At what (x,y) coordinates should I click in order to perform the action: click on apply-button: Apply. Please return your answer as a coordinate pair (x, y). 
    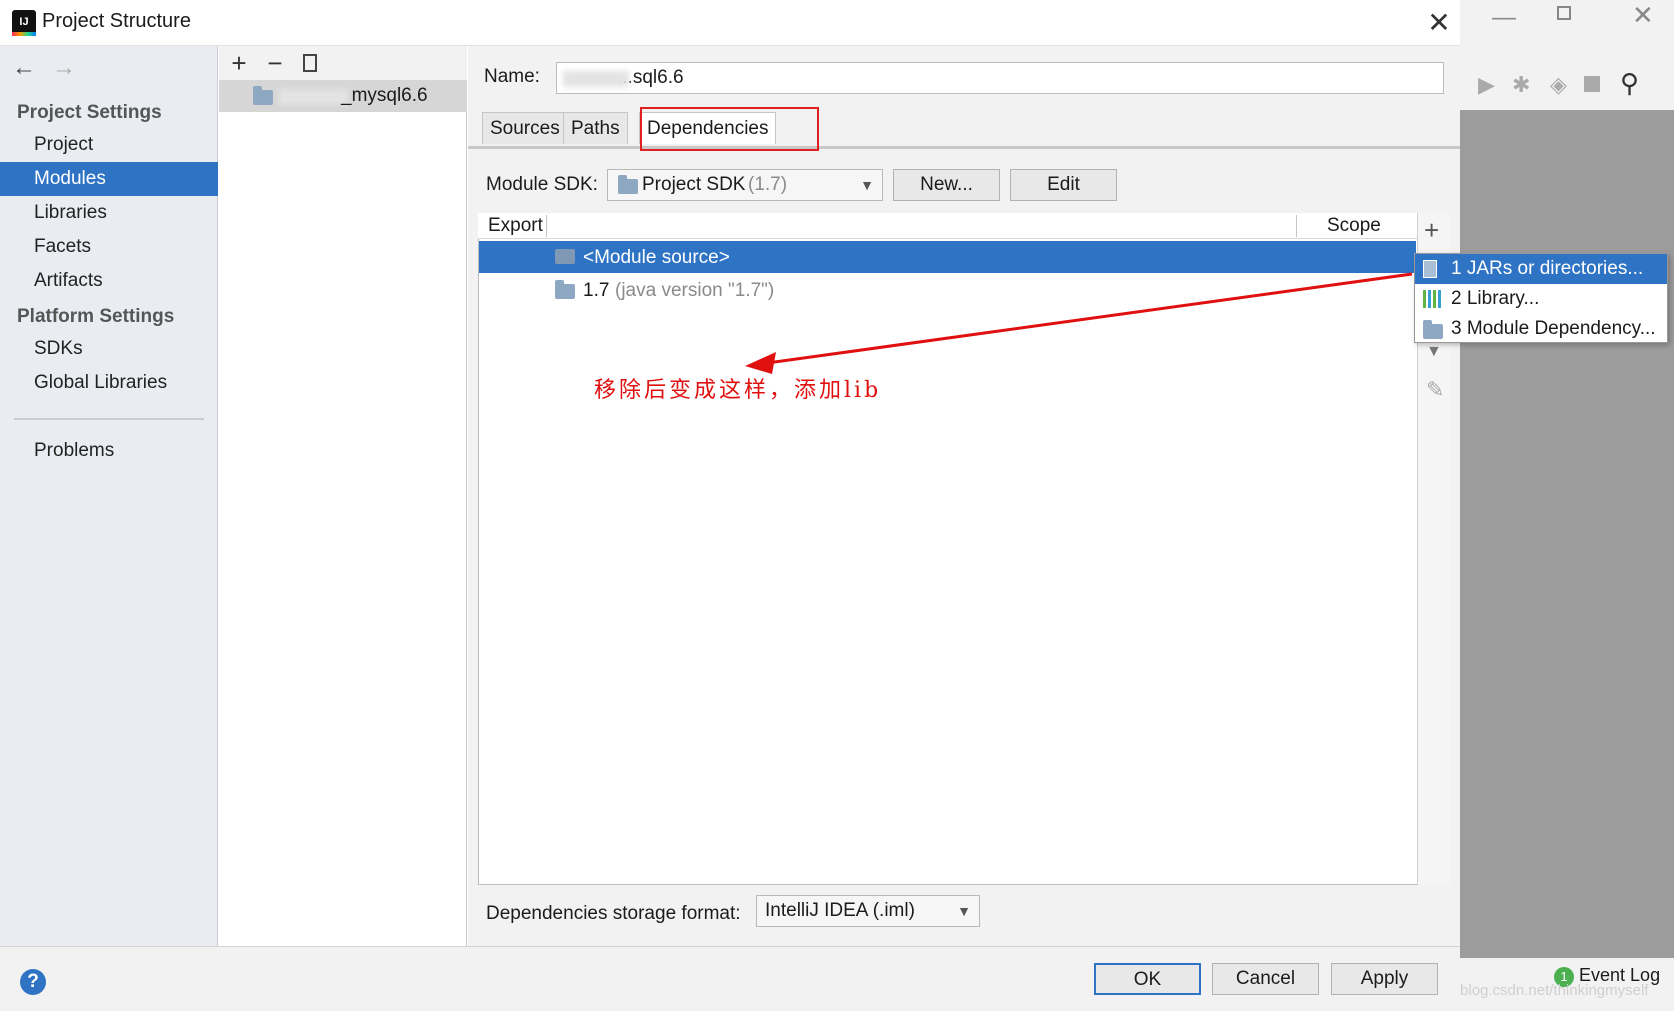
    Looking at the image, I should click on (1384, 979).